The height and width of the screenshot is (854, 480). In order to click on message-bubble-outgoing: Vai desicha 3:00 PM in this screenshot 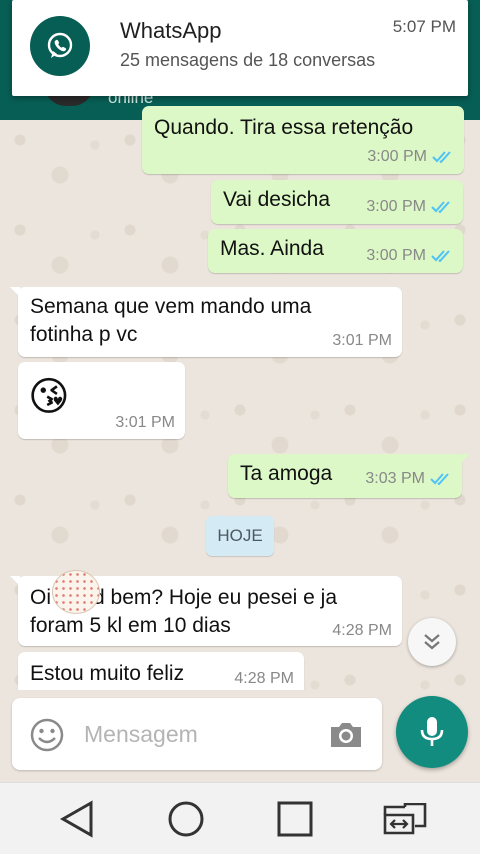, I will do `click(337, 202)`.